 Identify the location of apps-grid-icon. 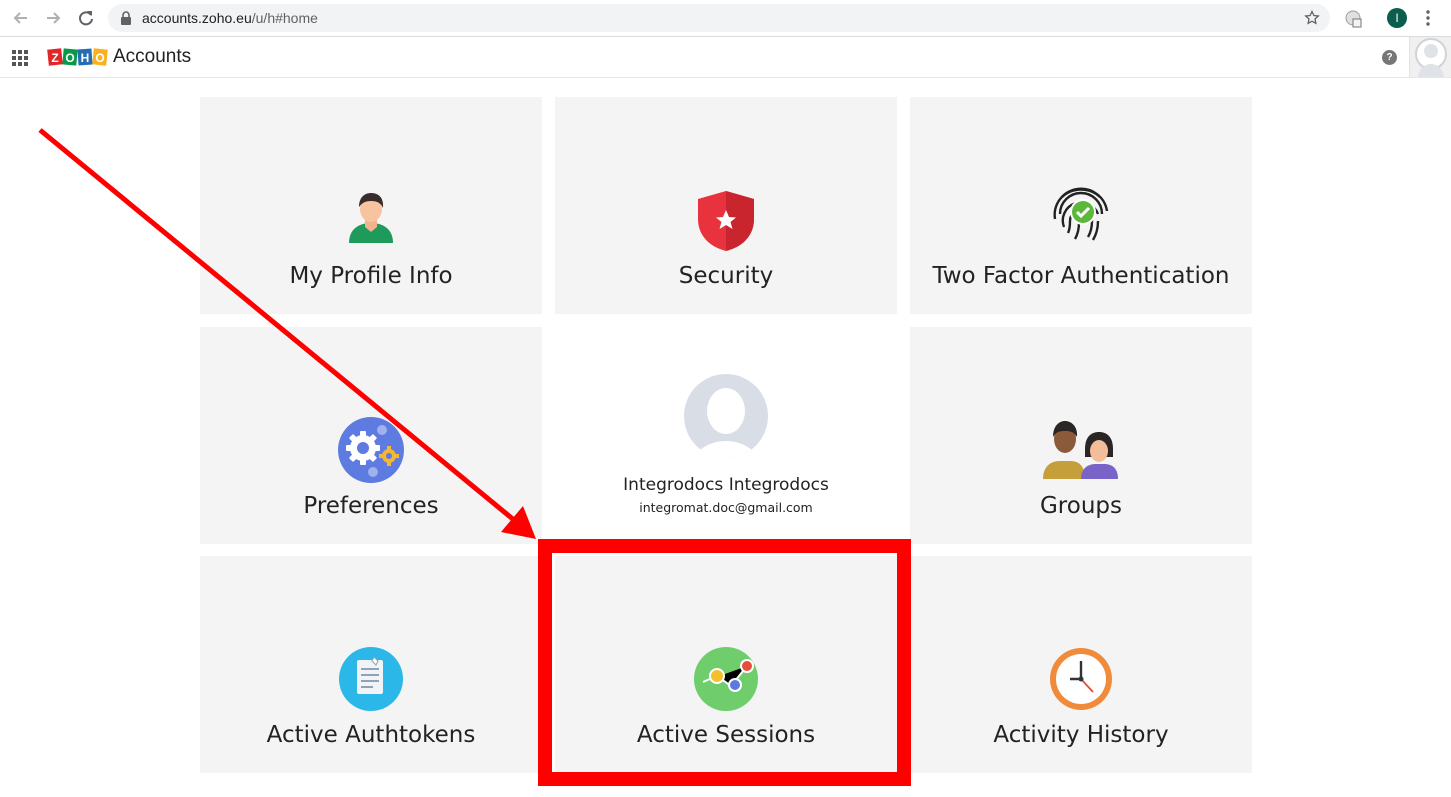
(20, 58).